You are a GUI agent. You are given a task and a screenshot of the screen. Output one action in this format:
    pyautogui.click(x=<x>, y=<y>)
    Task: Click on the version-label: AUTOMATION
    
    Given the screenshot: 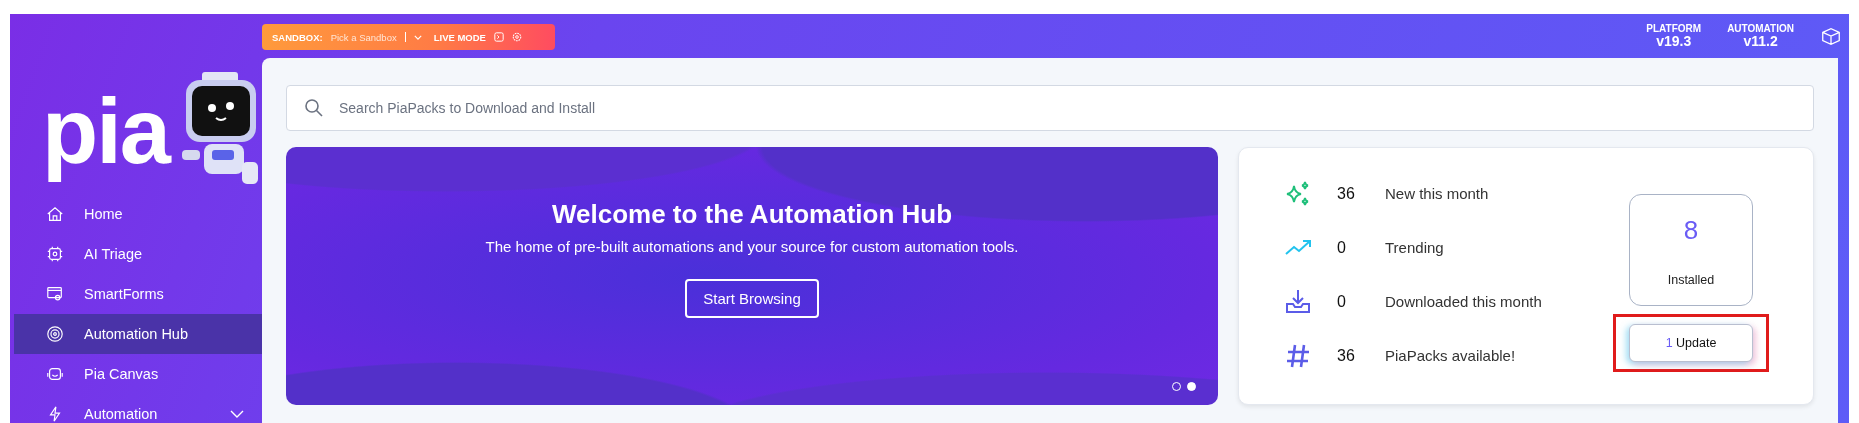 What is the action you would take?
    pyautogui.click(x=1760, y=28)
    